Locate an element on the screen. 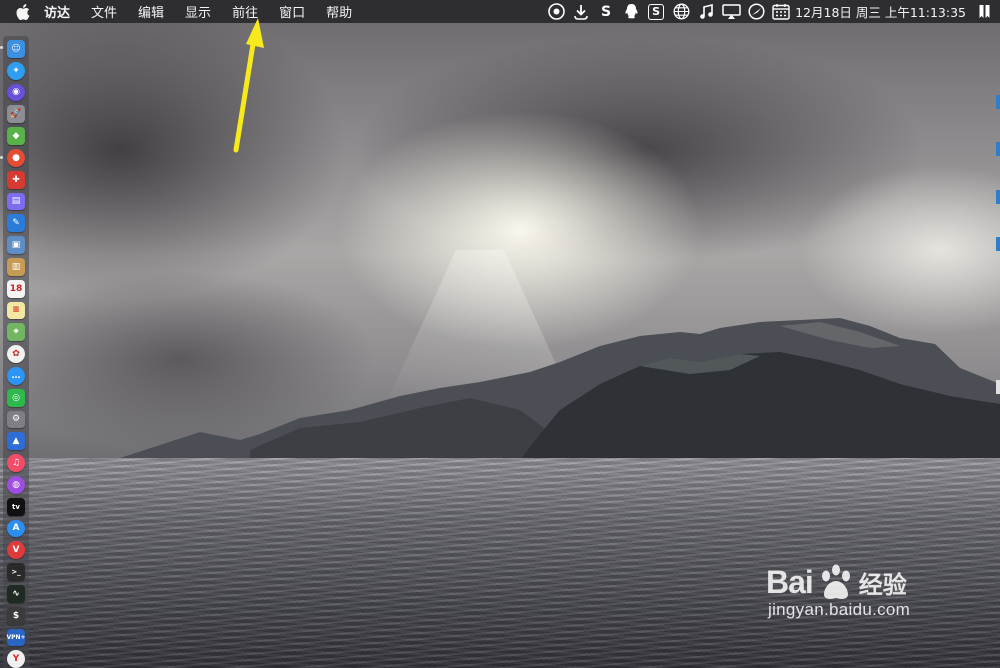 The image size is (1000, 668). calendar-icon: 18 is located at coordinates (16, 288).